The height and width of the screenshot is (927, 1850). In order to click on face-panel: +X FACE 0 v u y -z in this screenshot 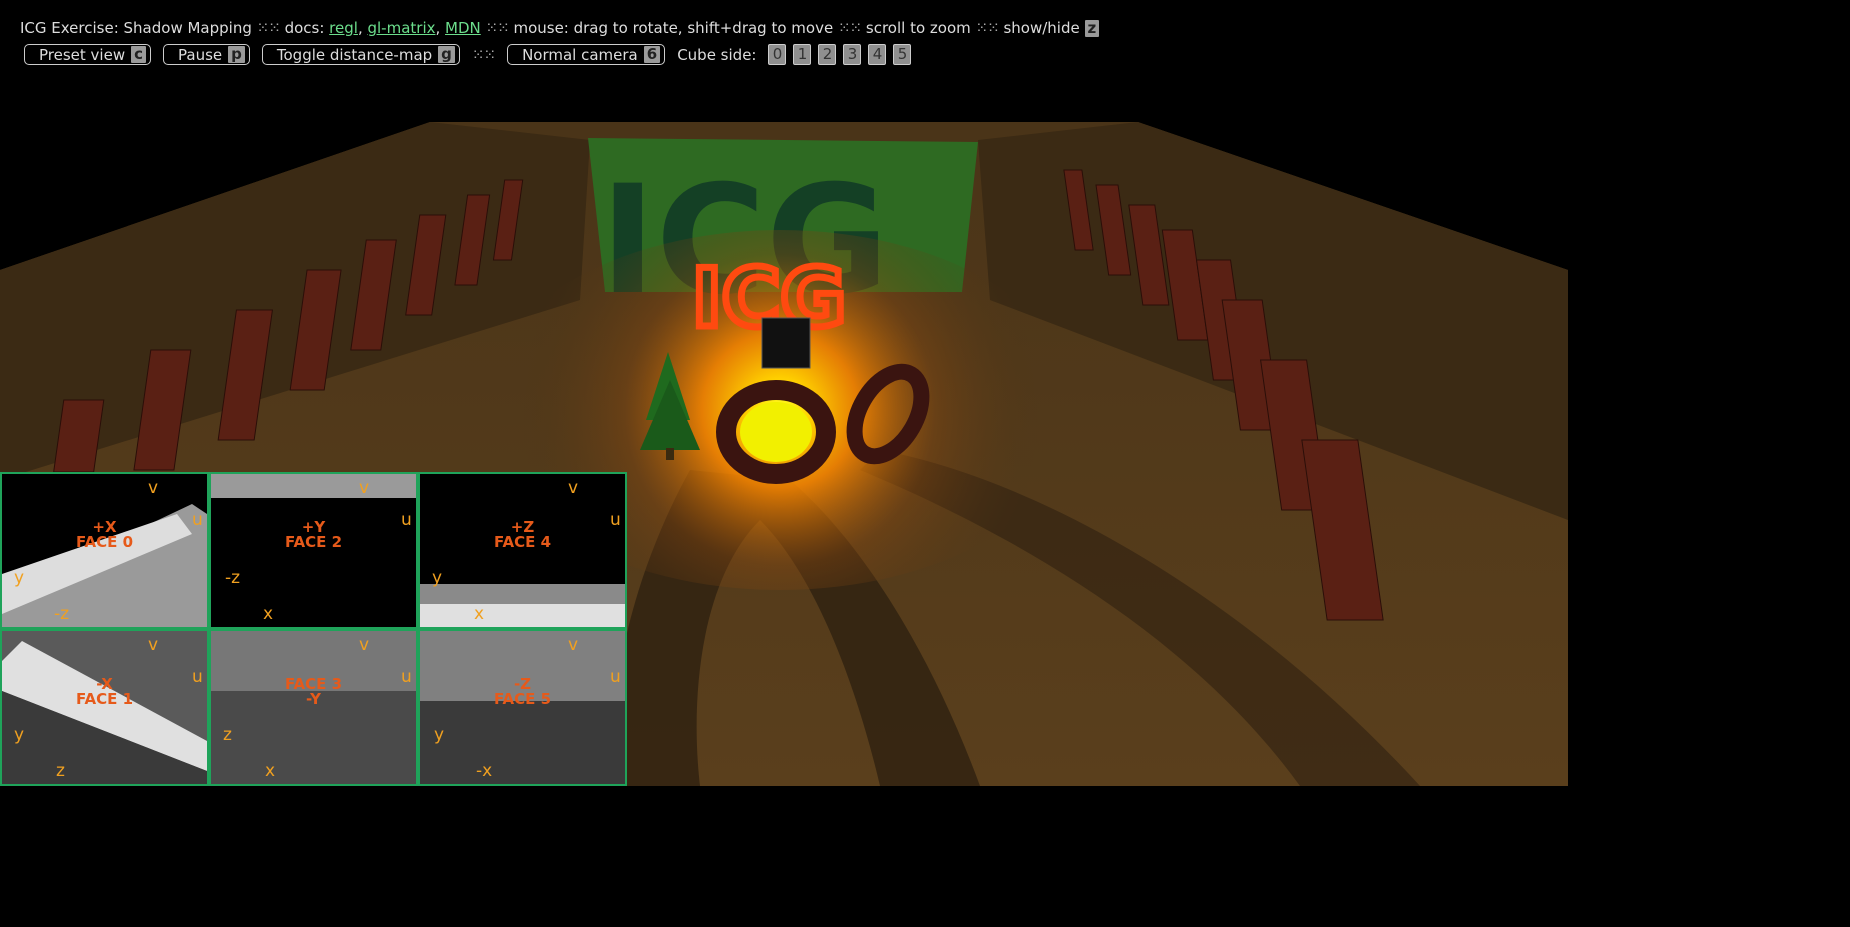, I will do `click(104, 550)`.